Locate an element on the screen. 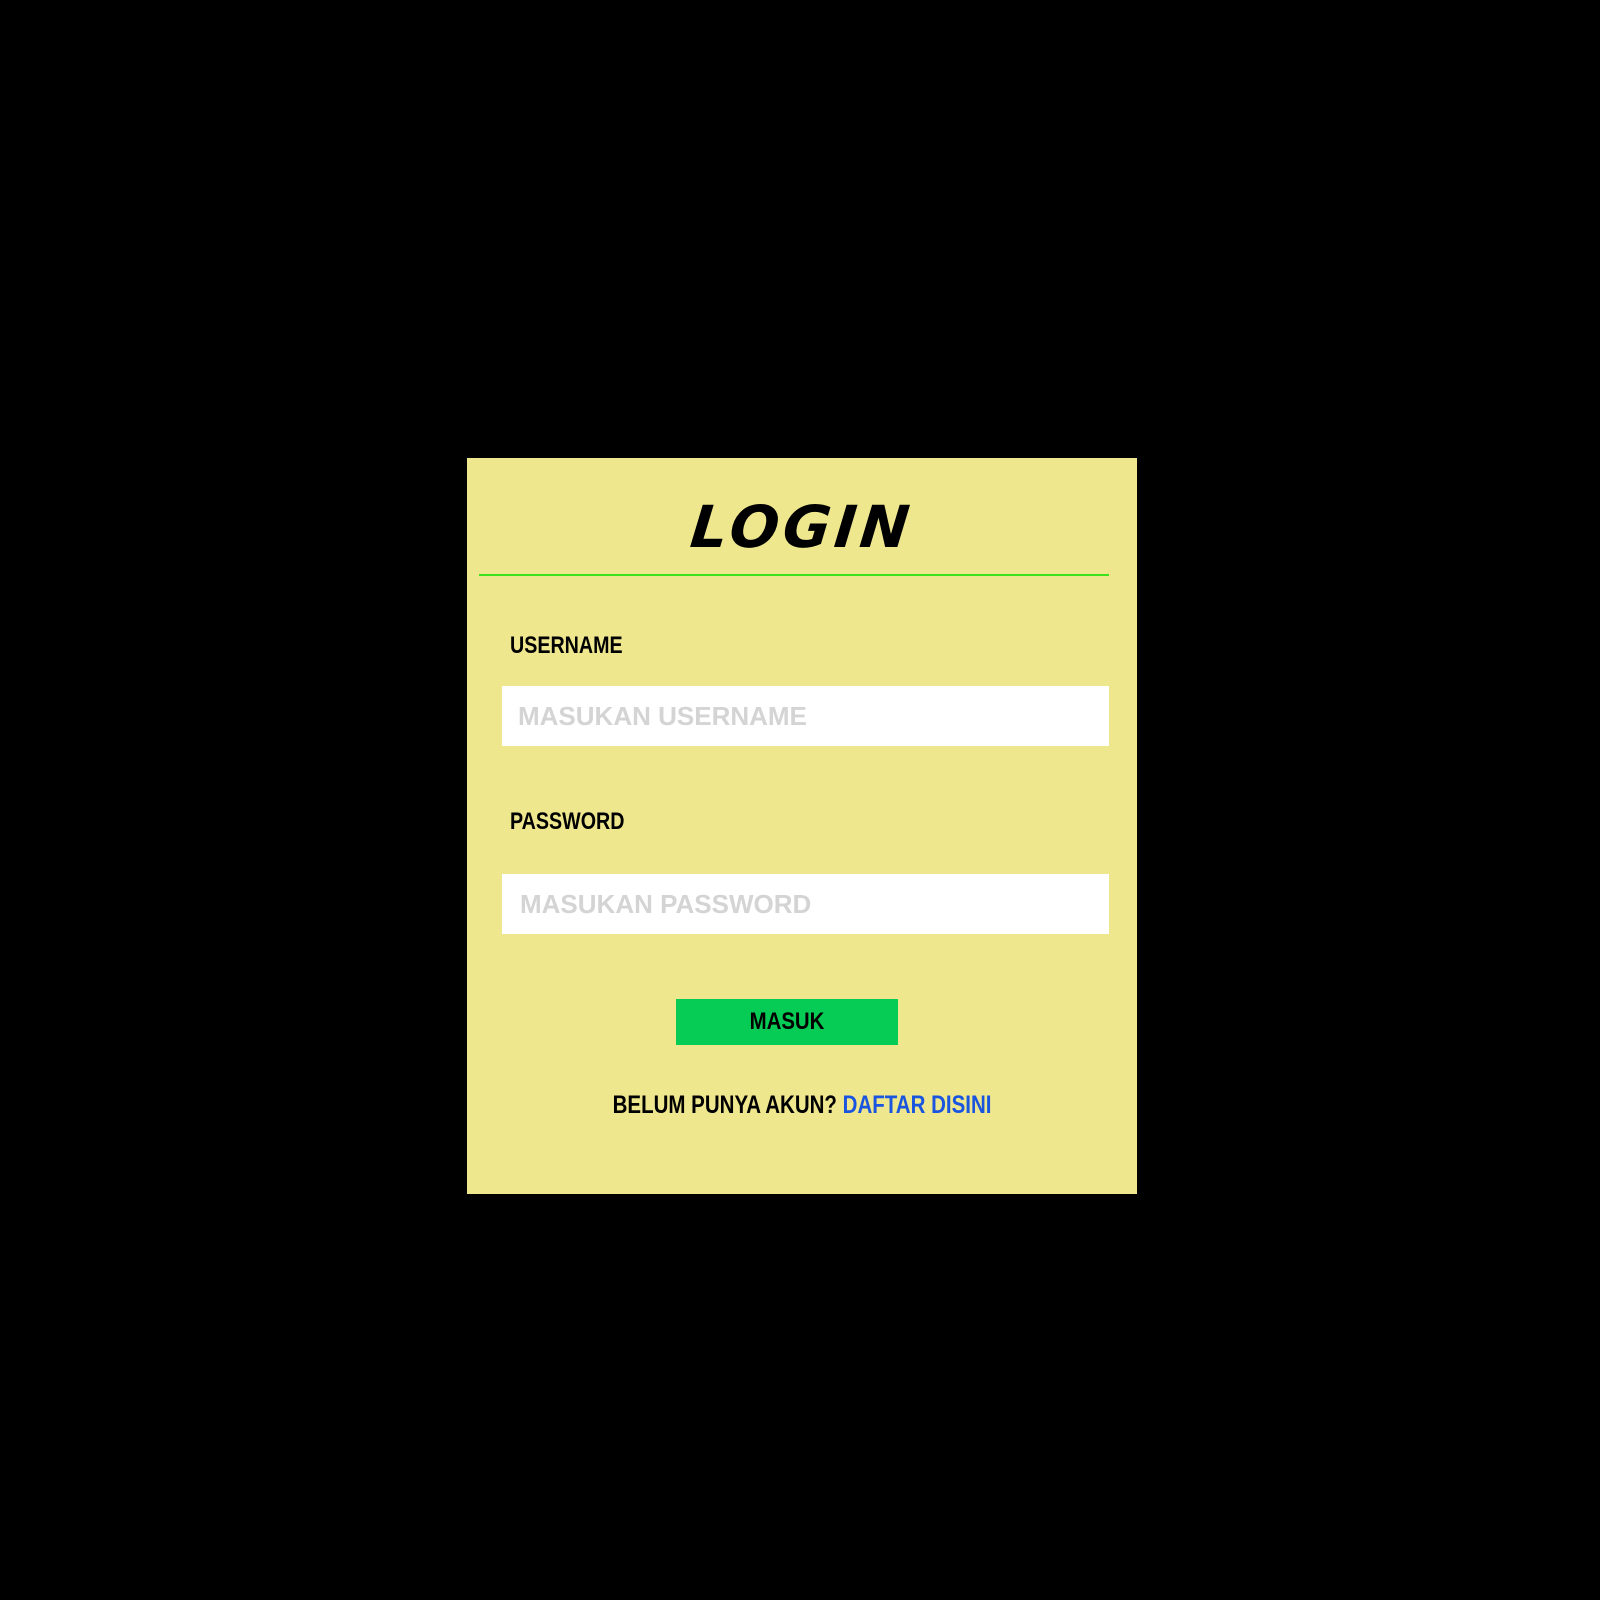 This screenshot has width=1600, height=1600. daftar-disini-link: DAFTAR DISINI is located at coordinates (917, 1105).